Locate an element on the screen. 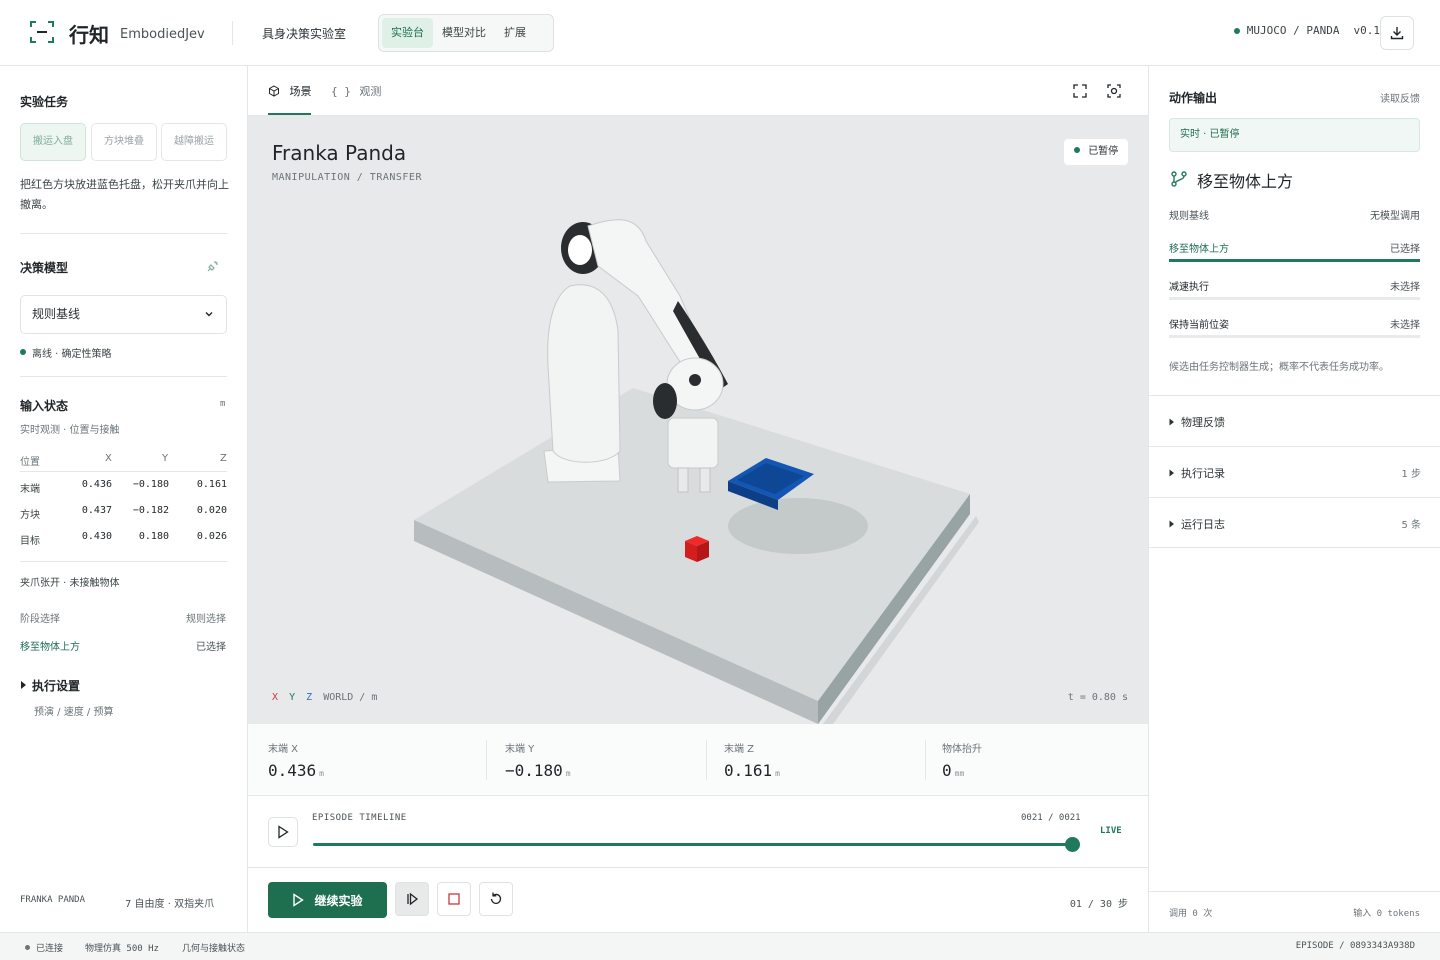 Image resolution: width=1440 pixels, height=960 pixels. action-option-move-above: 移至物体上方 已选择 is located at coordinates (1294, 247).